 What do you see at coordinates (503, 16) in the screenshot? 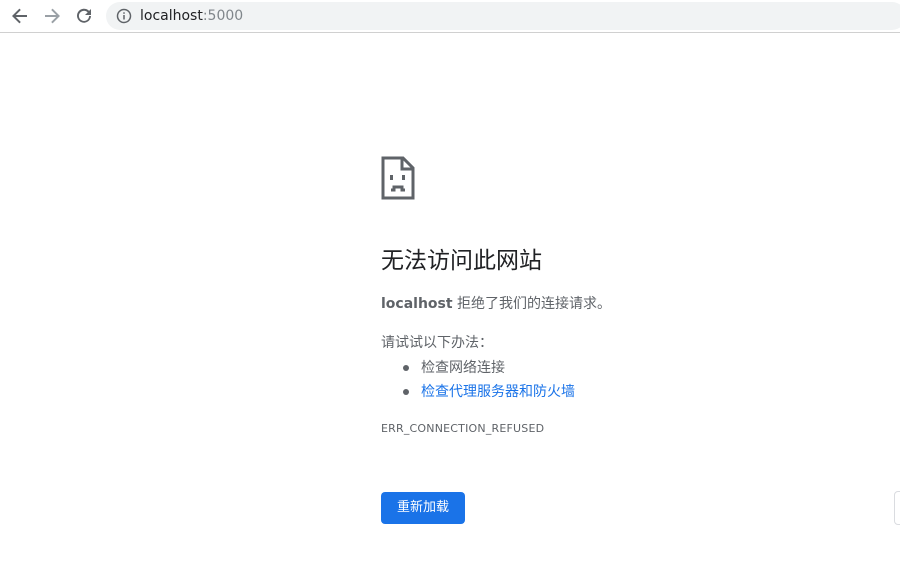
I see `address-bar: localhost:5000` at bounding box center [503, 16].